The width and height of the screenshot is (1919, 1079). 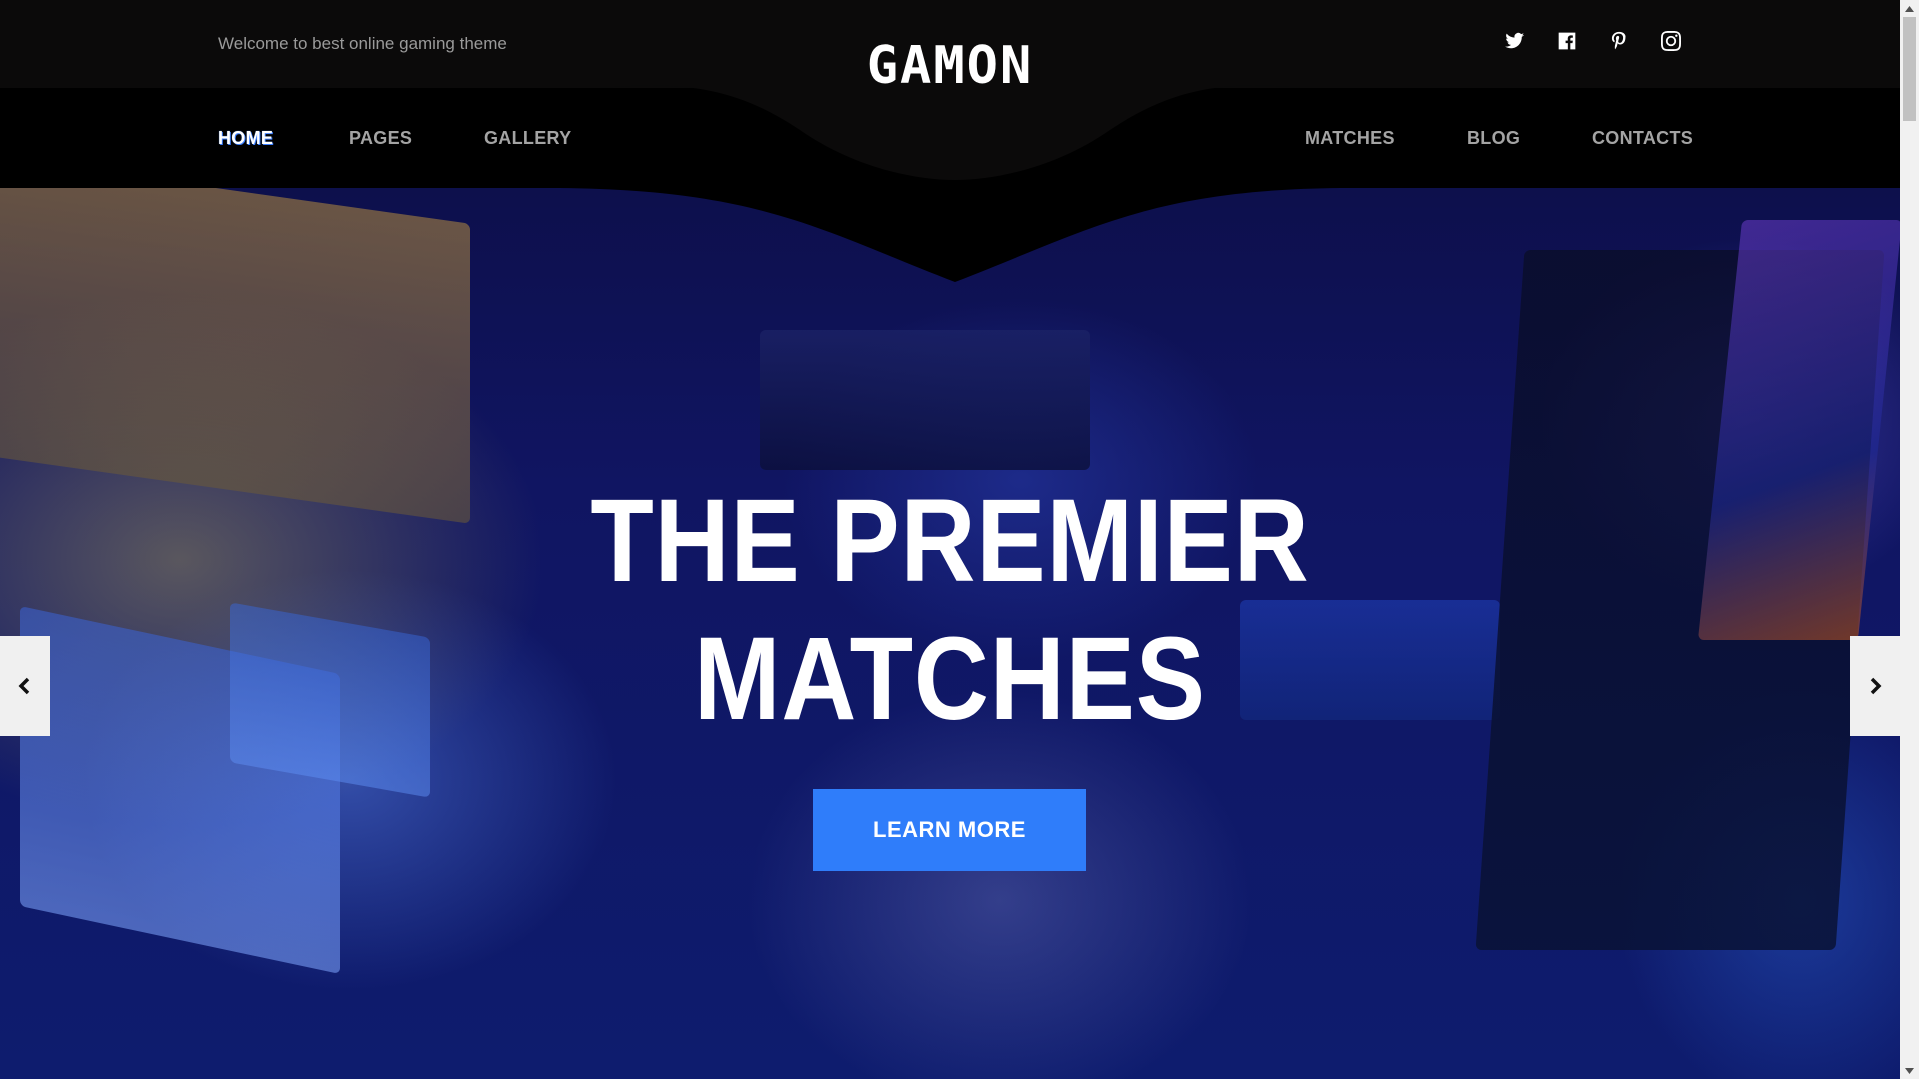 I want to click on learn-more-button: LEARN MORE, so click(x=949, y=830).